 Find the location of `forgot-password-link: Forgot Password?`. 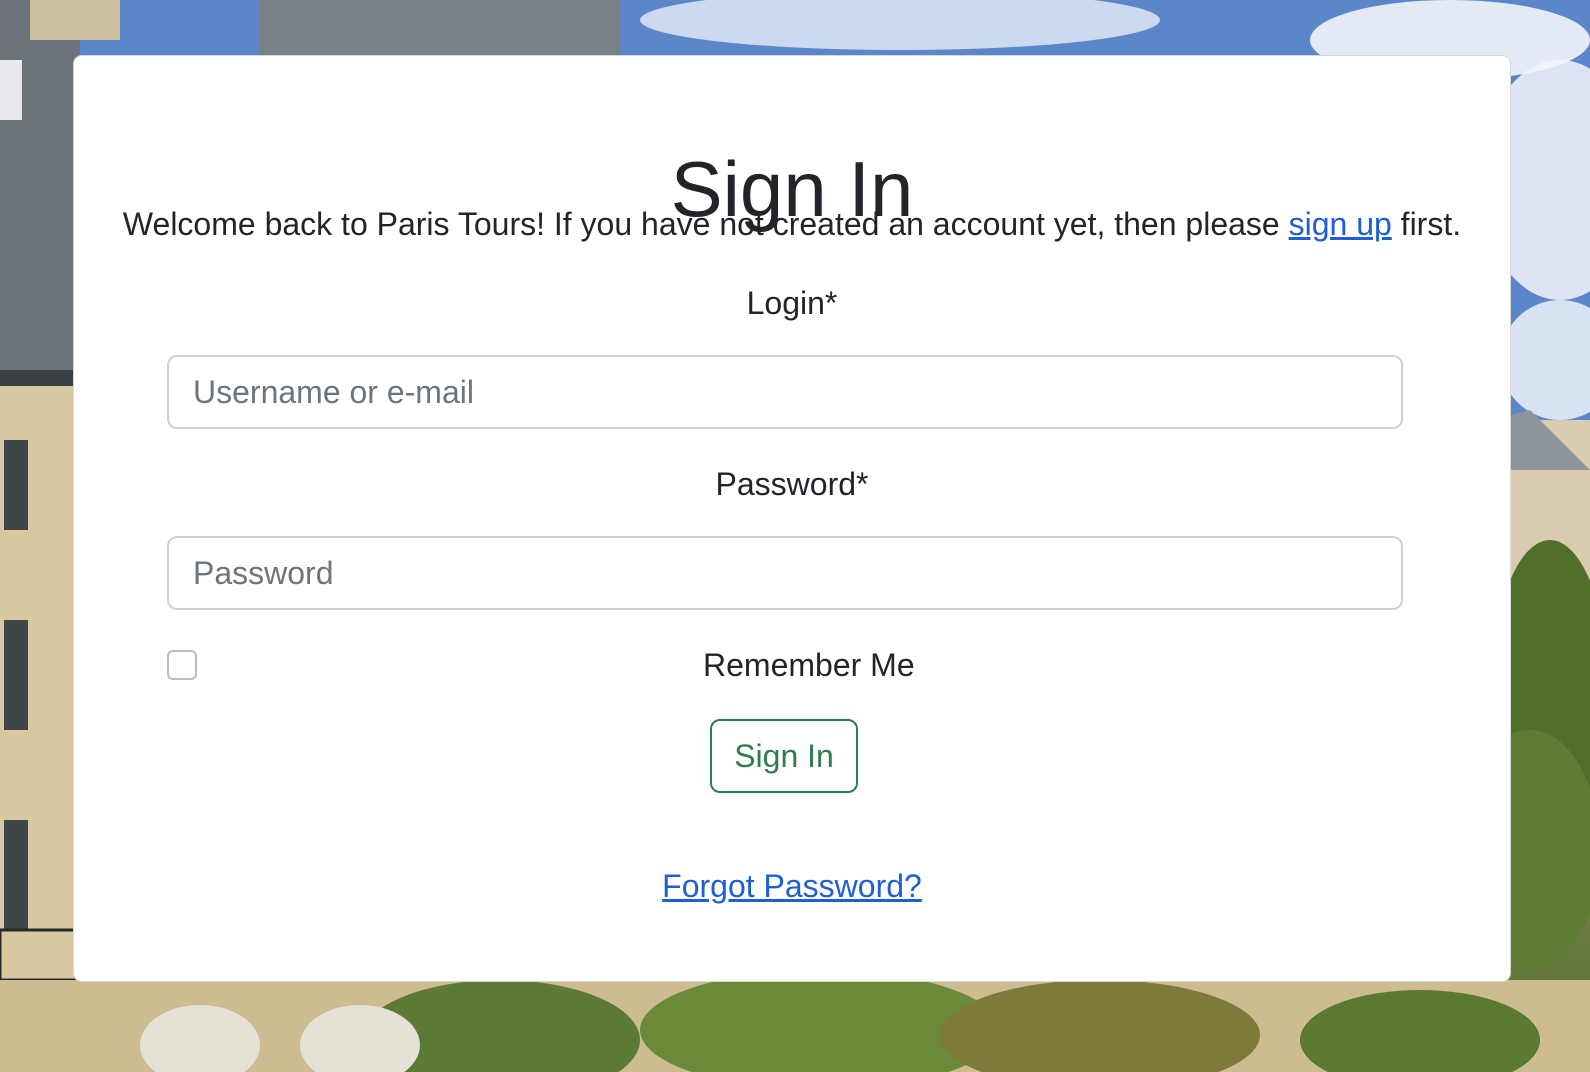

forgot-password-link: Forgot Password? is located at coordinates (792, 886).